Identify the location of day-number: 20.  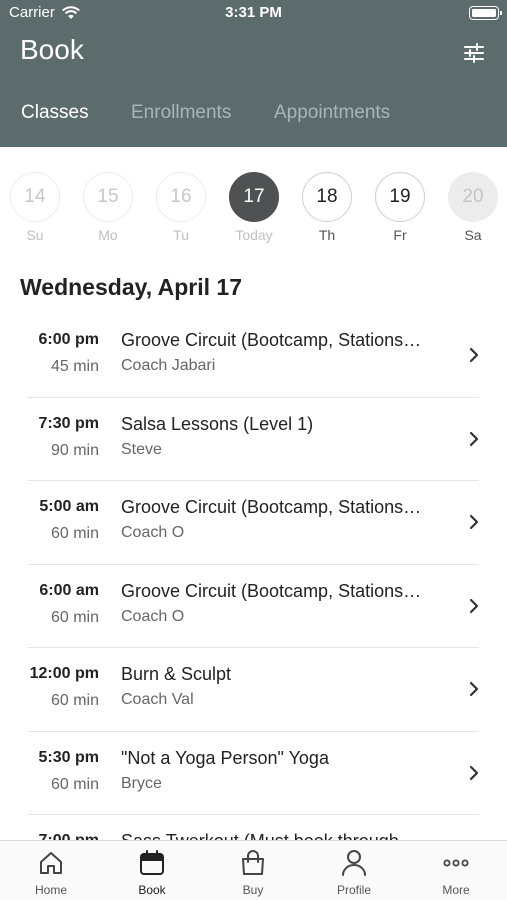
(473, 197).